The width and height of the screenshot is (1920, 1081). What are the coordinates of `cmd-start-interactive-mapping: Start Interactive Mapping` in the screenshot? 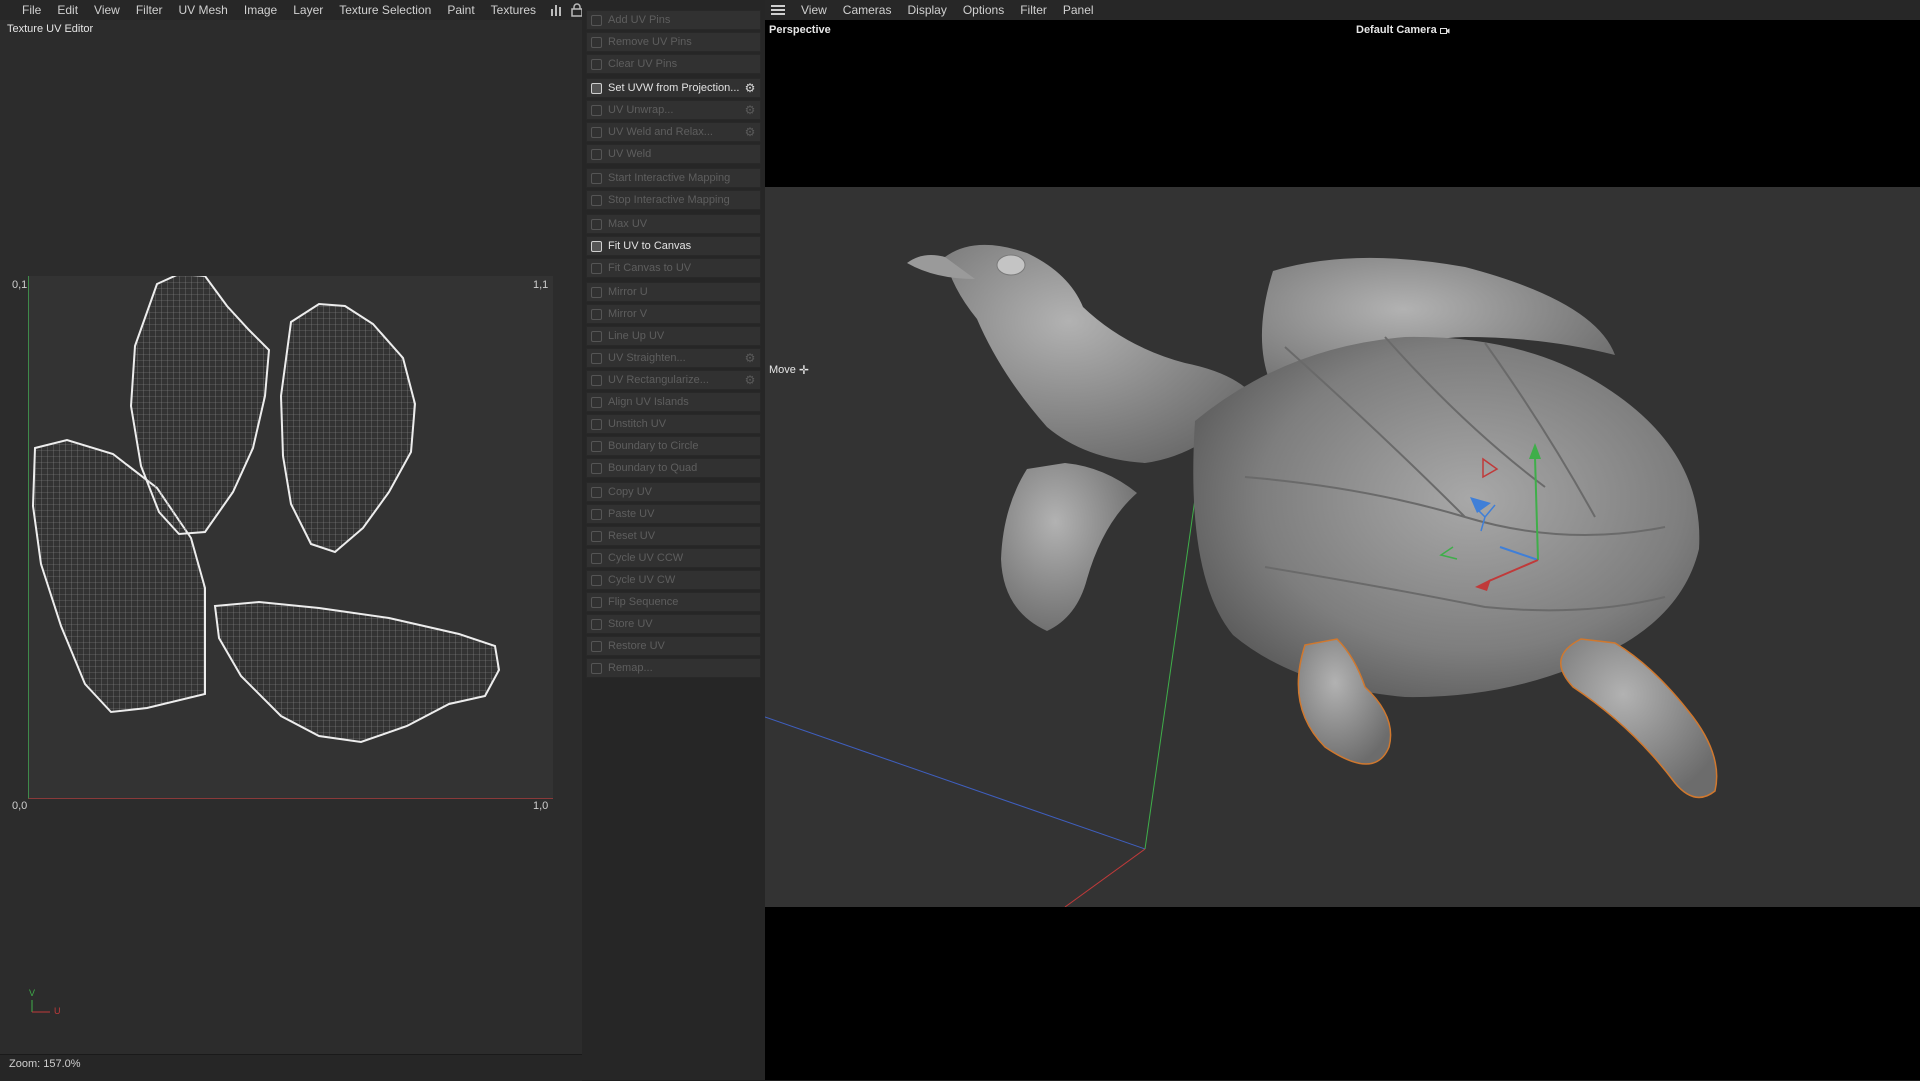 It's located at (673, 178).